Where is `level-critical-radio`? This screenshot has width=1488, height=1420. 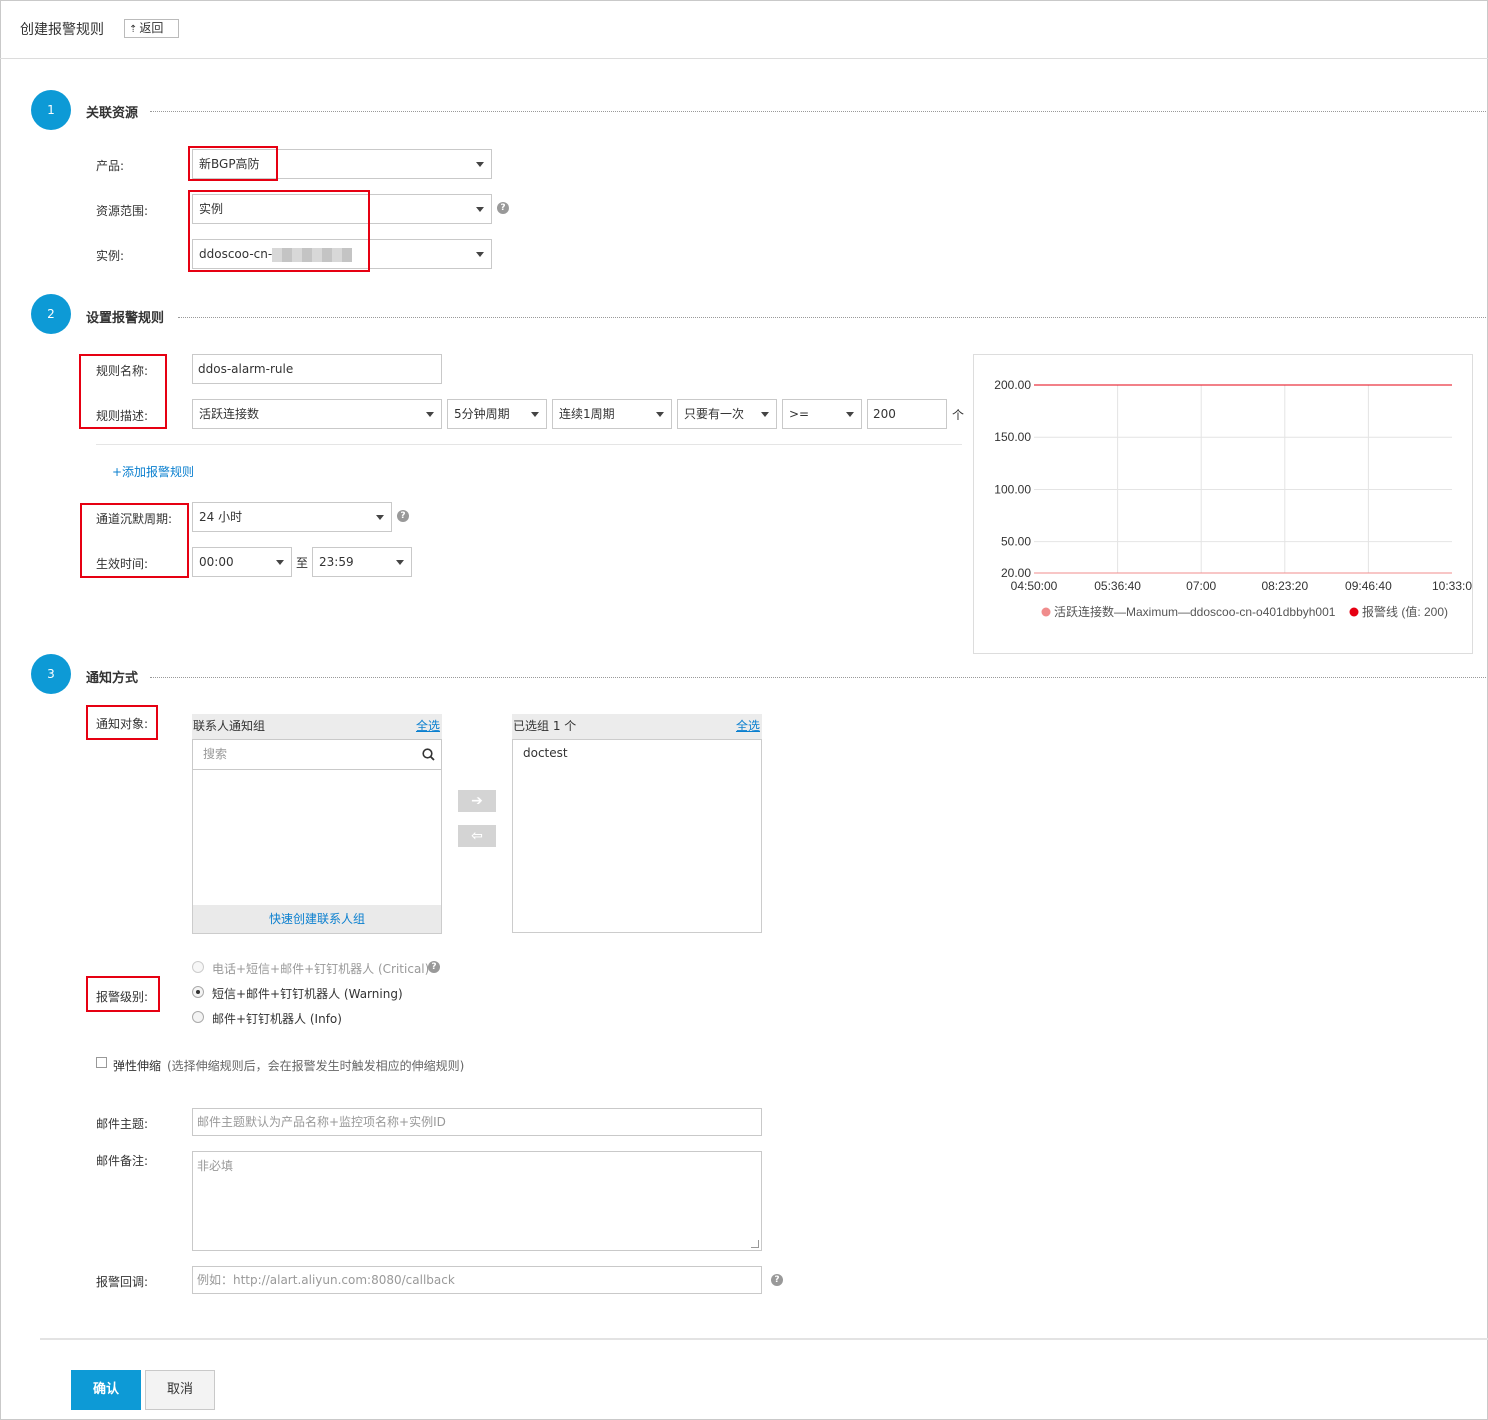
level-critical-radio is located at coordinates (198, 967).